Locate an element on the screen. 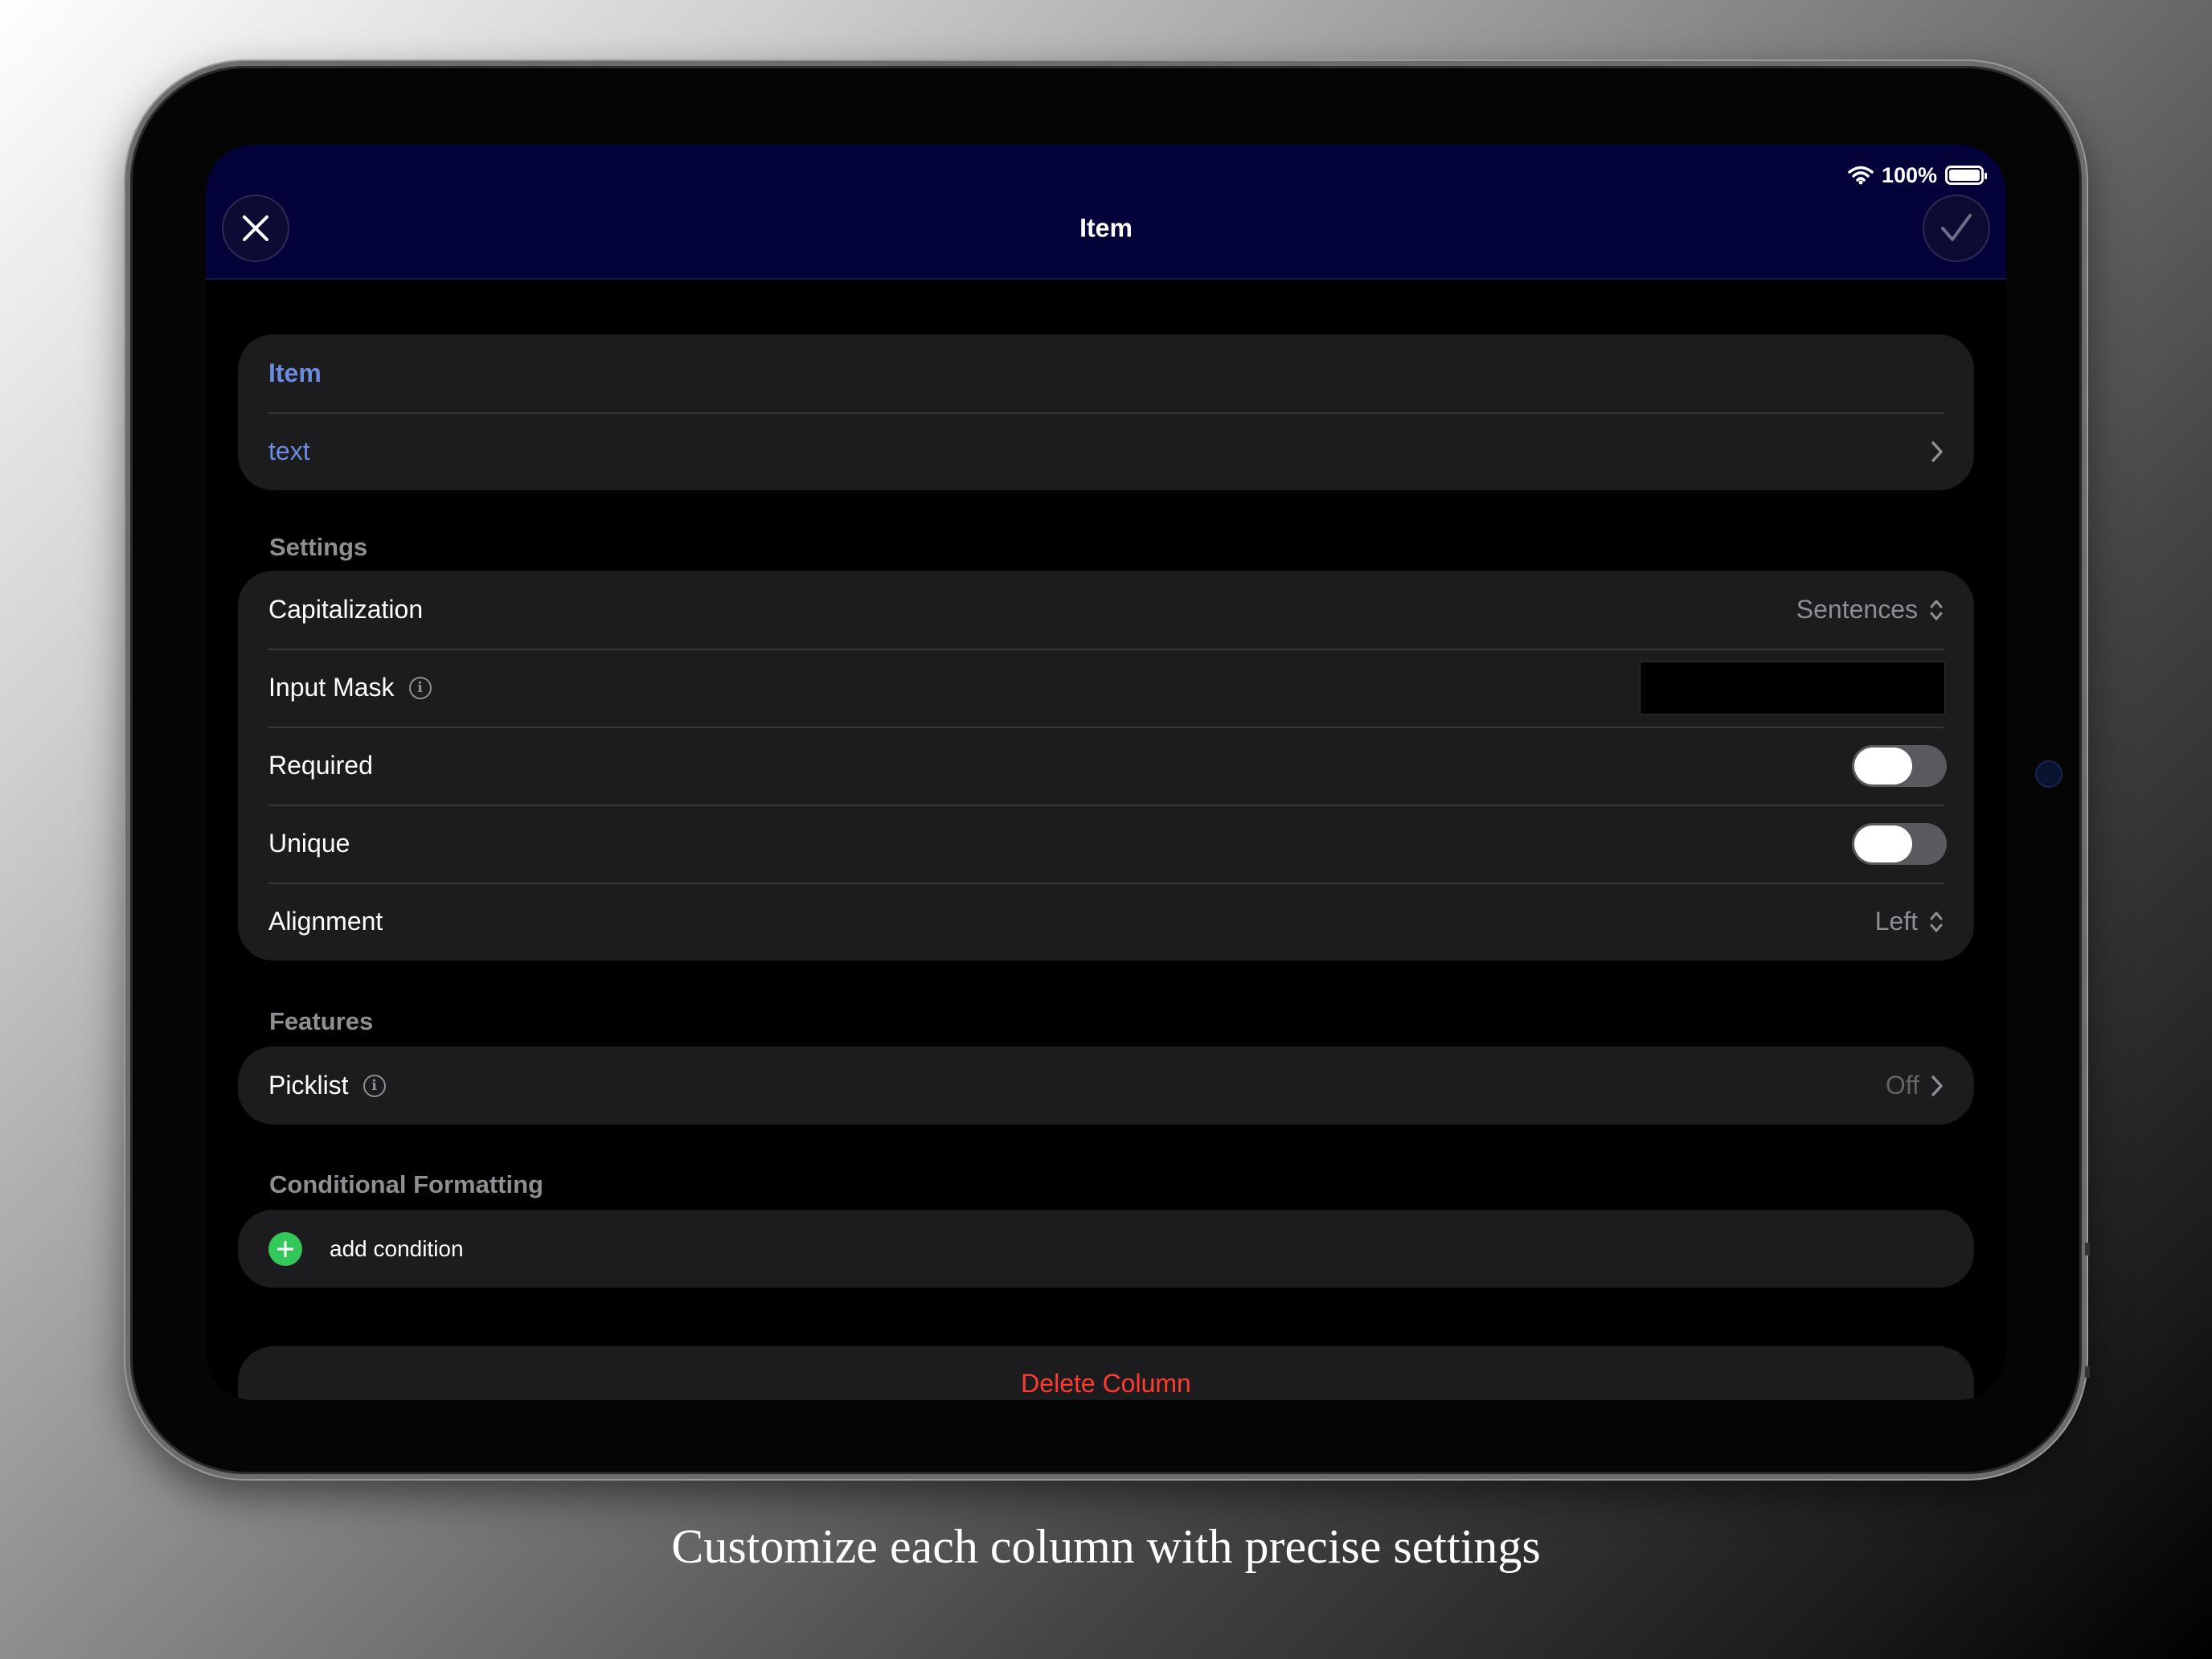 This screenshot has width=2212, height=1659. conditional-formatting-section-label: Conditional Formatting is located at coordinates (406, 1184).